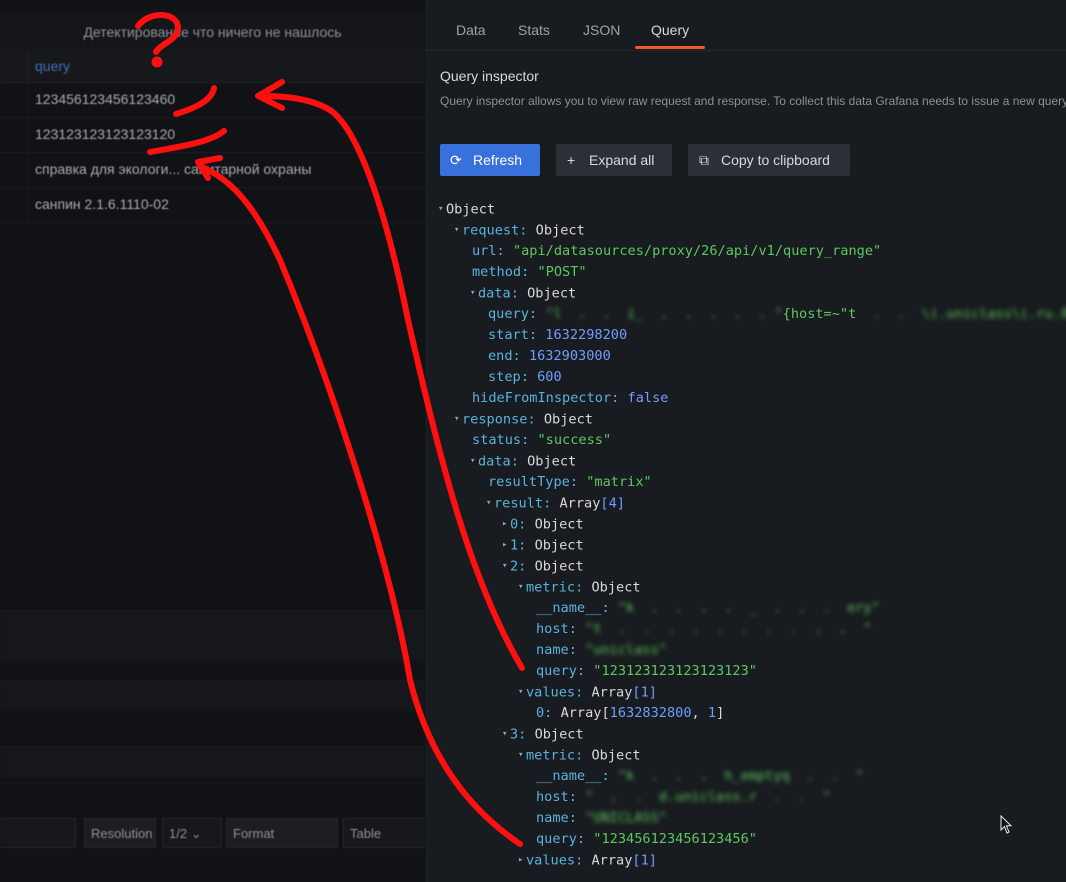  I want to click on query-options-bar: Resolution 1/2 ⌄ Format Table, so click(212, 834).